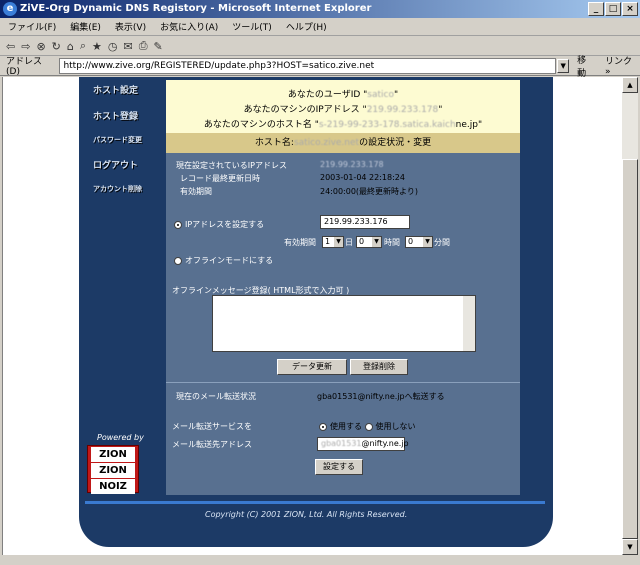 Image resolution: width=640 pixels, height=565 pixels. Describe the element at coordinates (189, 26) in the screenshot. I see `menu-favorites: お気に入り(A)` at that location.